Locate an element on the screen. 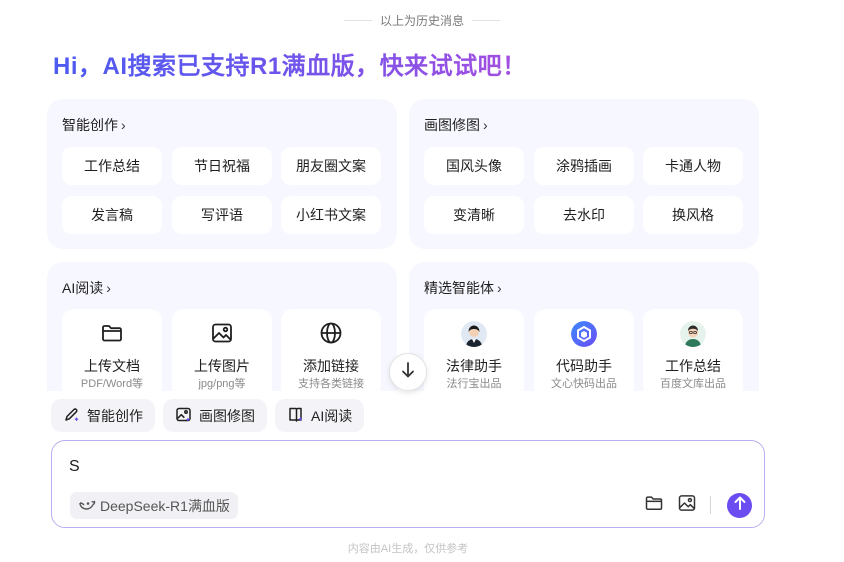 The width and height of the screenshot is (844, 562). tile-label: 上传文档 is located at coordinates (112, 366).